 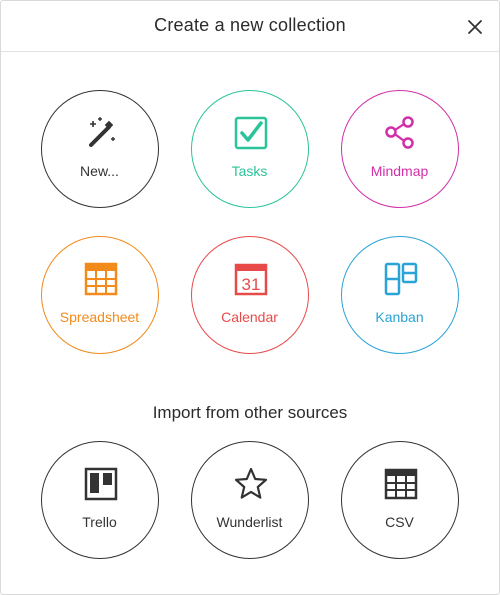 I want to click on import-csv-button: CSV, so click(x=400, y=500).